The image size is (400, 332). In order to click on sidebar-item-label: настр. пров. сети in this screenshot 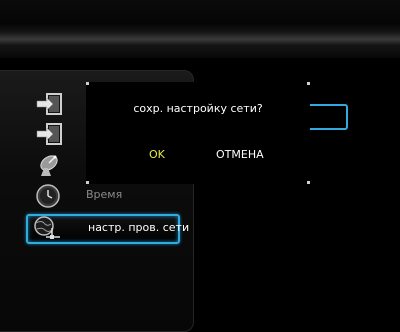, I will do `click(139, 227)`.